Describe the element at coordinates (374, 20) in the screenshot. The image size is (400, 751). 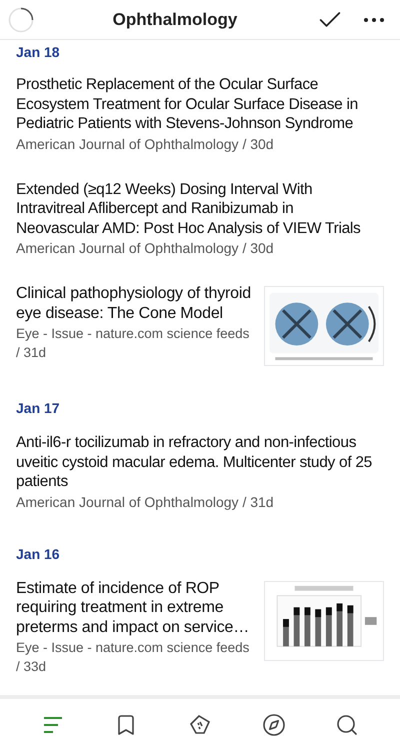
I see `more-icon` at that location.